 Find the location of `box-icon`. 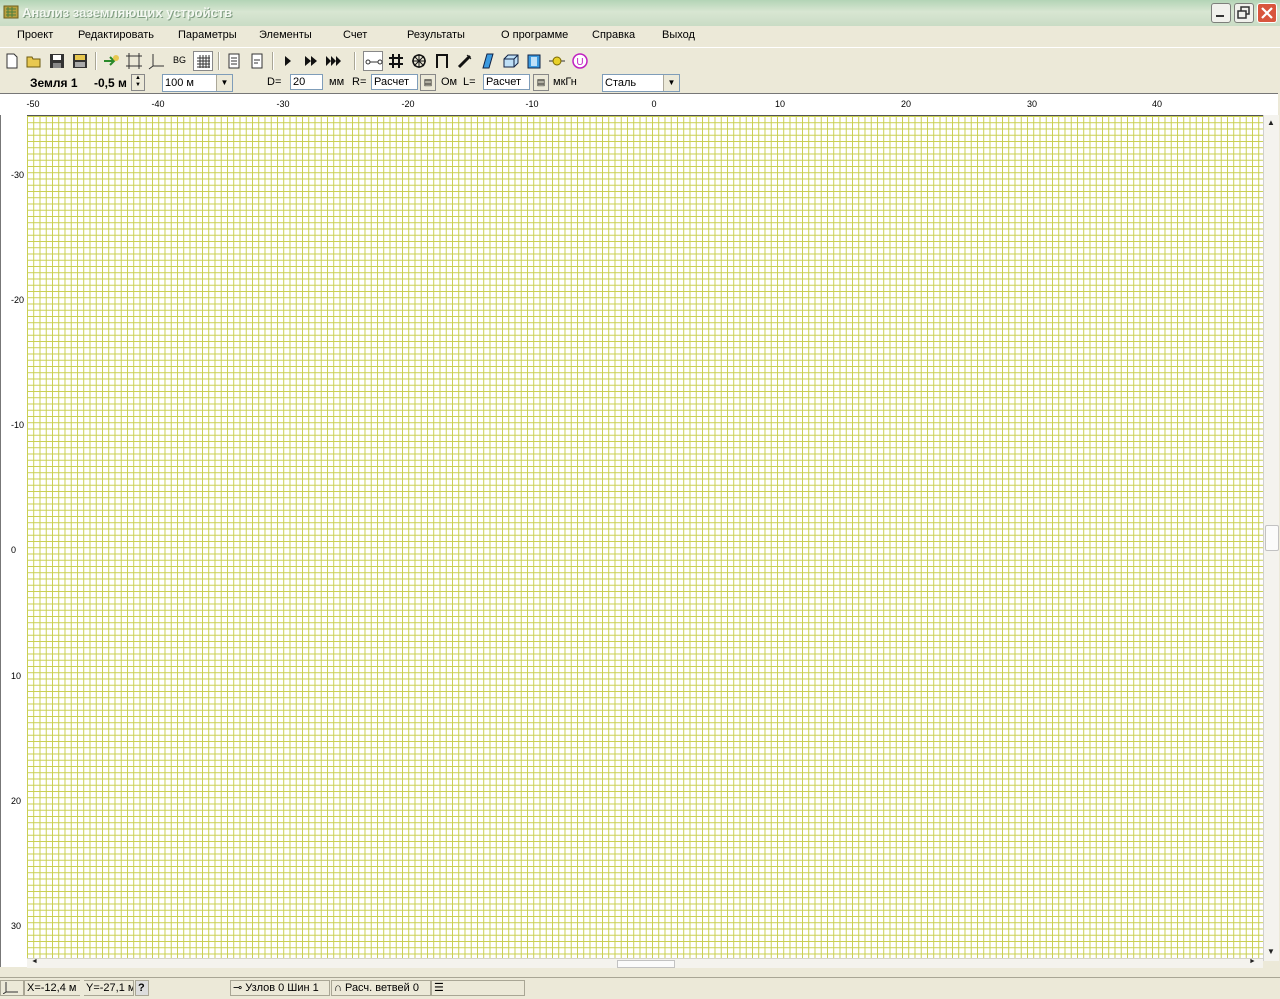

box-icon is located at coordinates (511, 61).